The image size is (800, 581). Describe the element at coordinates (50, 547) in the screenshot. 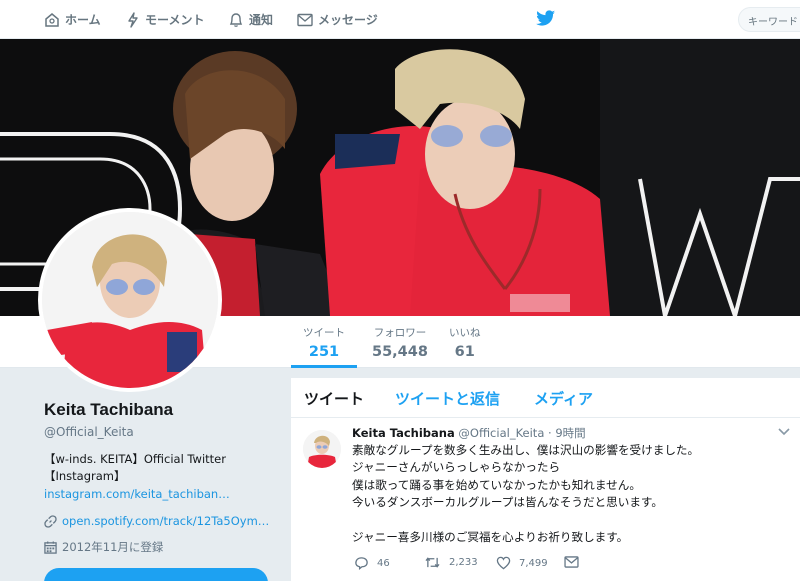

I see `calendar-icon` at that location.